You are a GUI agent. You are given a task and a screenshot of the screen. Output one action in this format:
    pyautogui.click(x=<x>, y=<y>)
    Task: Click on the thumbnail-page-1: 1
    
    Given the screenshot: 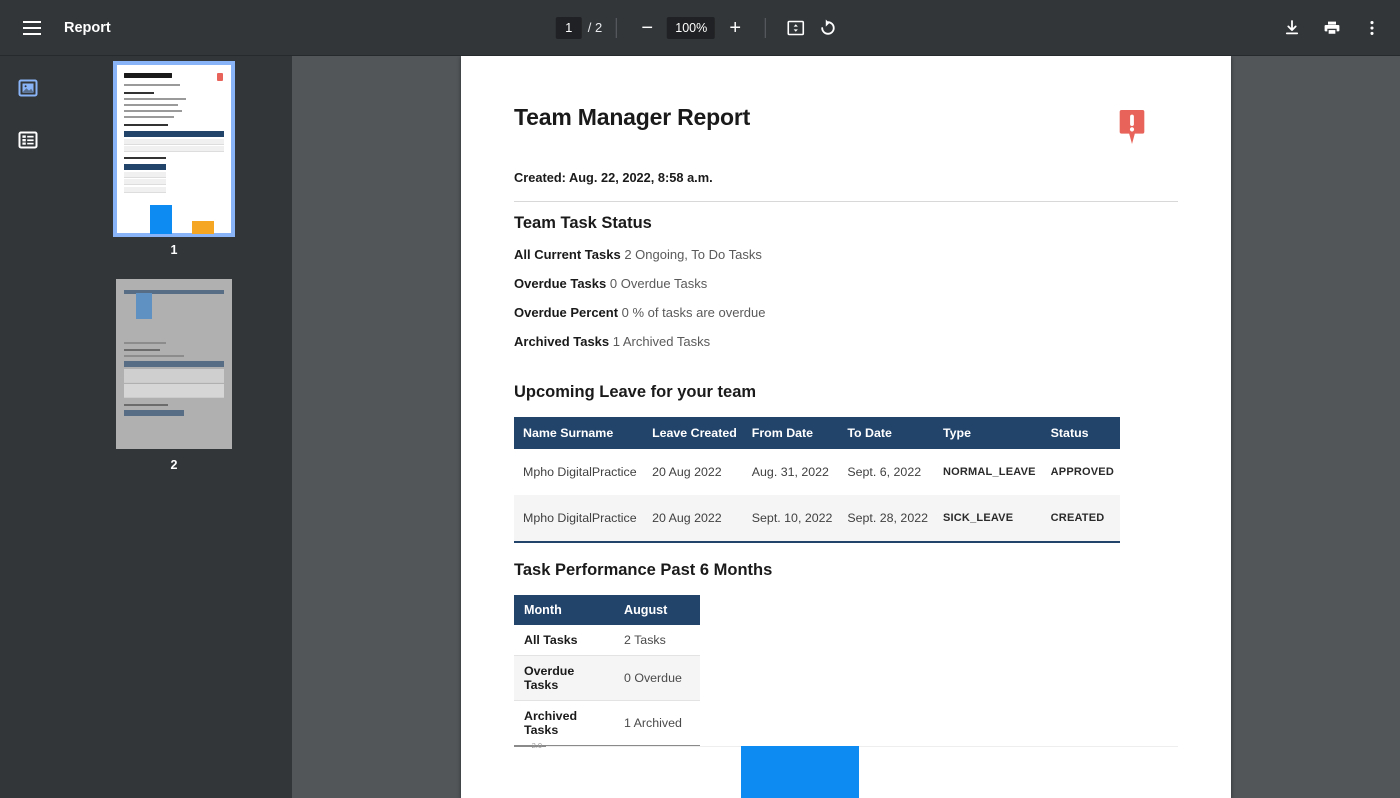 What is the action you would take?
    pyautogui.click(x=174, y=170)
    